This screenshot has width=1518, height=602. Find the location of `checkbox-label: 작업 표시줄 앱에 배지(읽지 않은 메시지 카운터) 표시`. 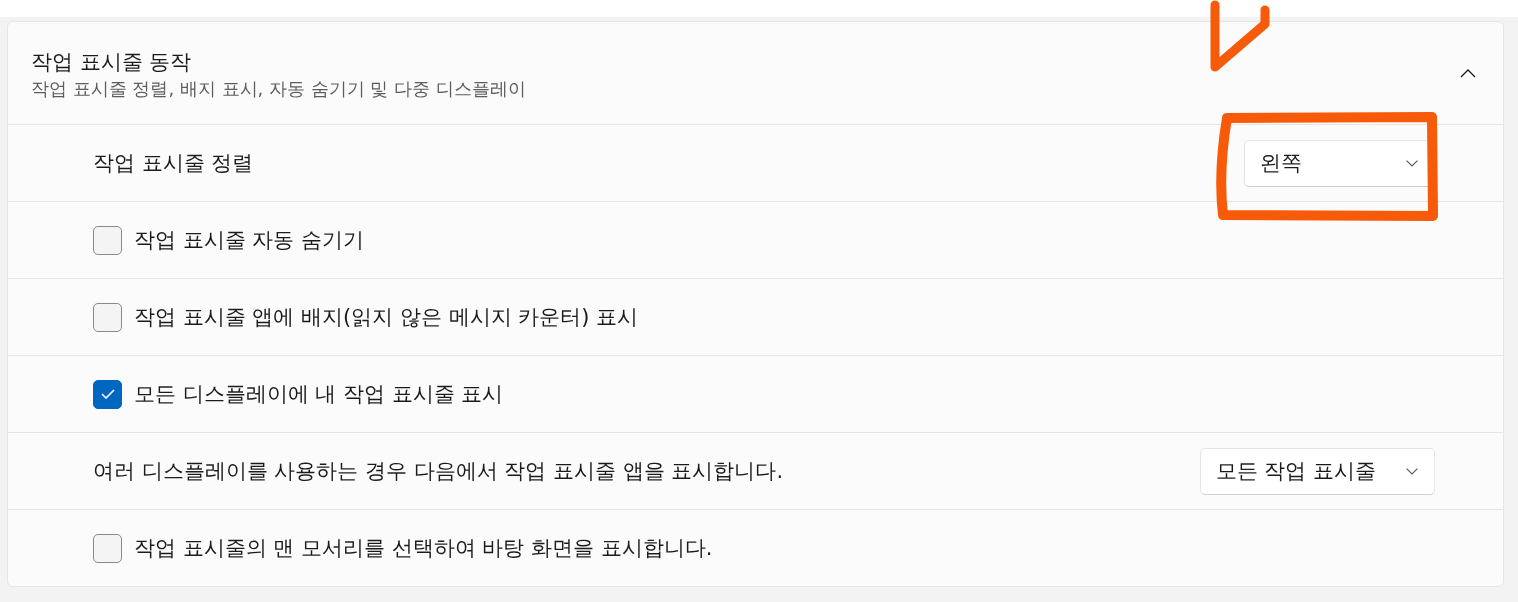

checkbox-label: 작업 표시줄 앱에 배지(읽지 않은 메시지 카운터) 표시 is located at coordinates (386, 317).